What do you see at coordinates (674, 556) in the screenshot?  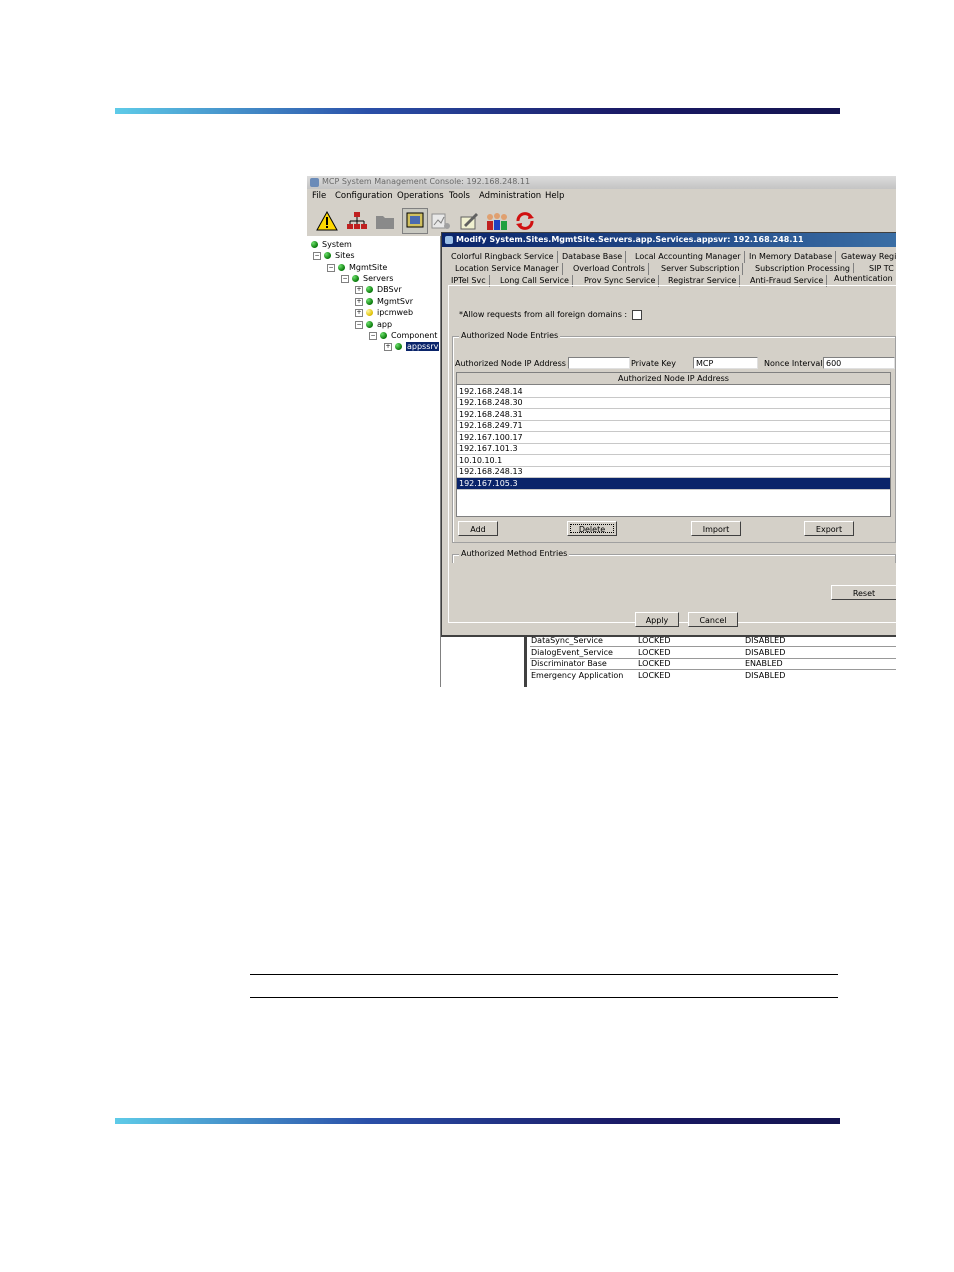 I see `authorized-method-entries-group: Authorized Method Entries` at bounding box center [674, 556].